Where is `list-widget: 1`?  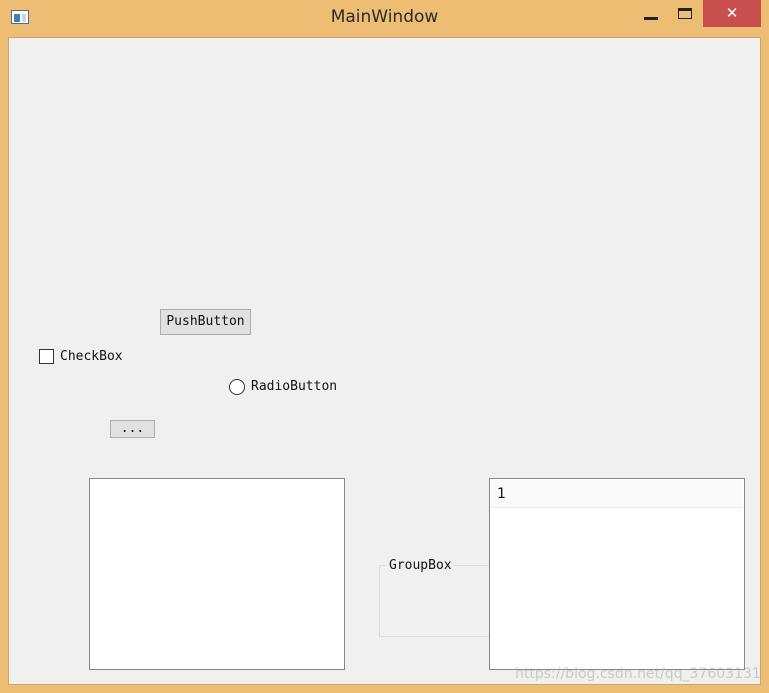
list-widget: 1 is located at coordinates (617, 574).